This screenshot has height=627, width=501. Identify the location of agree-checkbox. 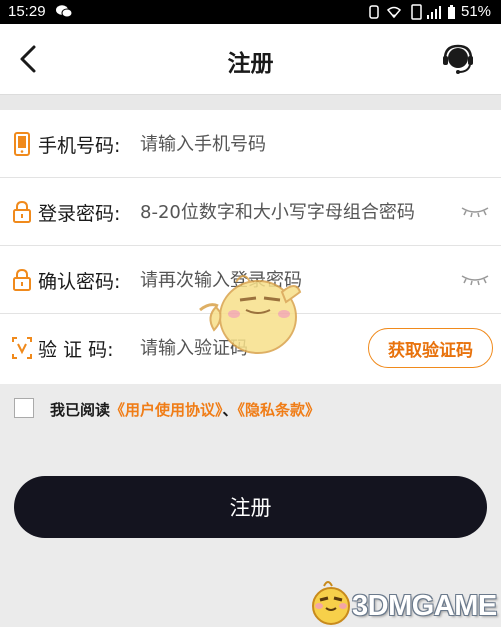
(24, 408).